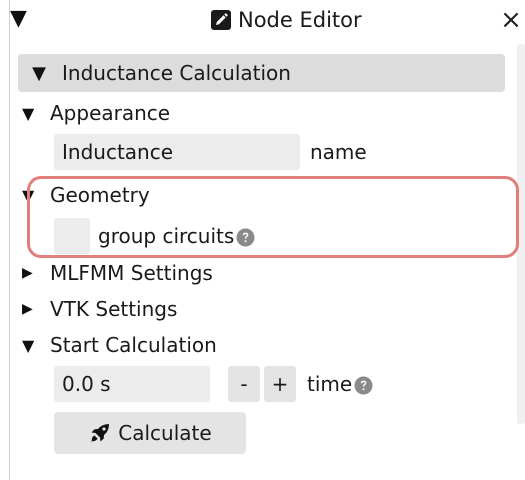 This screenshot has height=480, width=525. I want to click on time-label: time, so click(330, 384).